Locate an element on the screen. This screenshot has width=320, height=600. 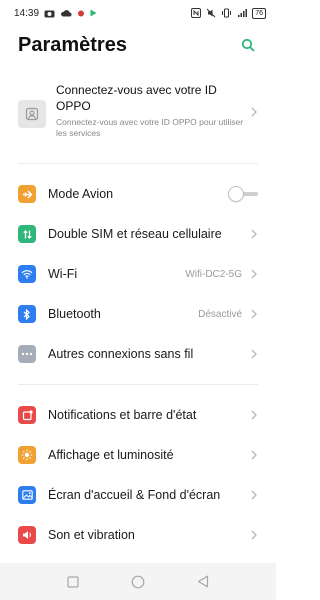
play-notification-icon is located at coordinates (93, 13).